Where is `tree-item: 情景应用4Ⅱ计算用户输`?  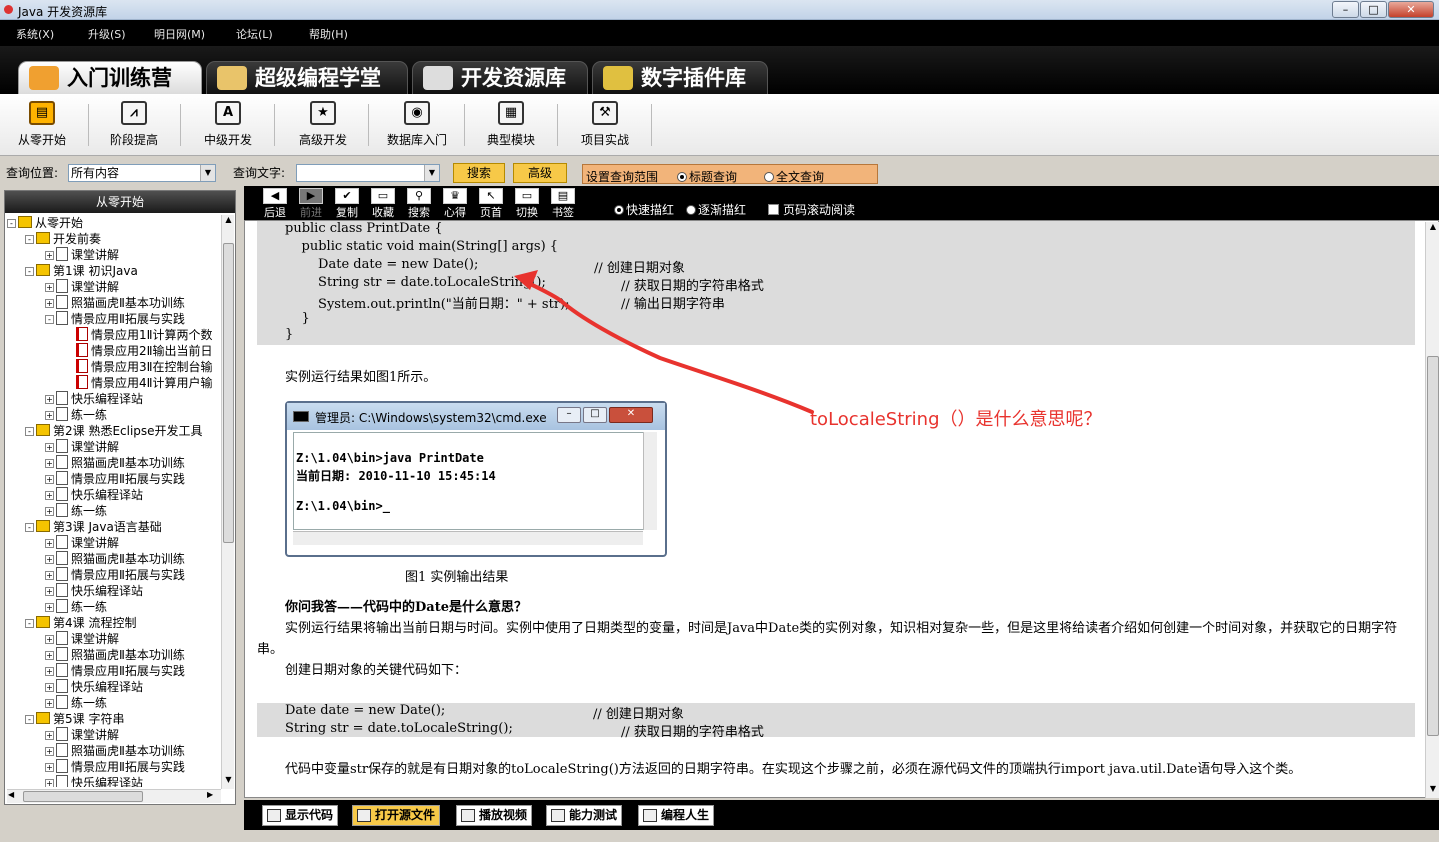 tree-item: 情景应用4Ⅱ计算用户输 is located at coordinates (138, 383).